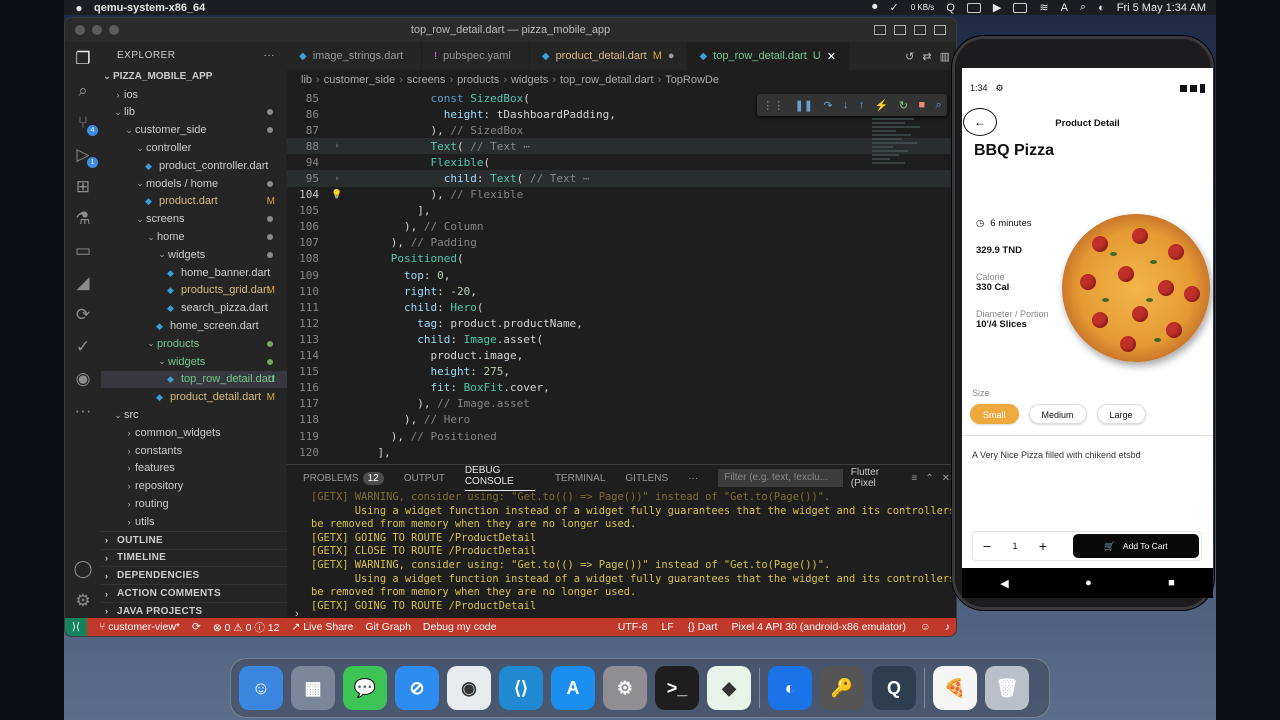 This screenshot has height=720, width=1280. What do you see at coordinates (945, 56) in the screenshot?
I see `split-editor-icon: ▥` at bounding box center [945, 56].